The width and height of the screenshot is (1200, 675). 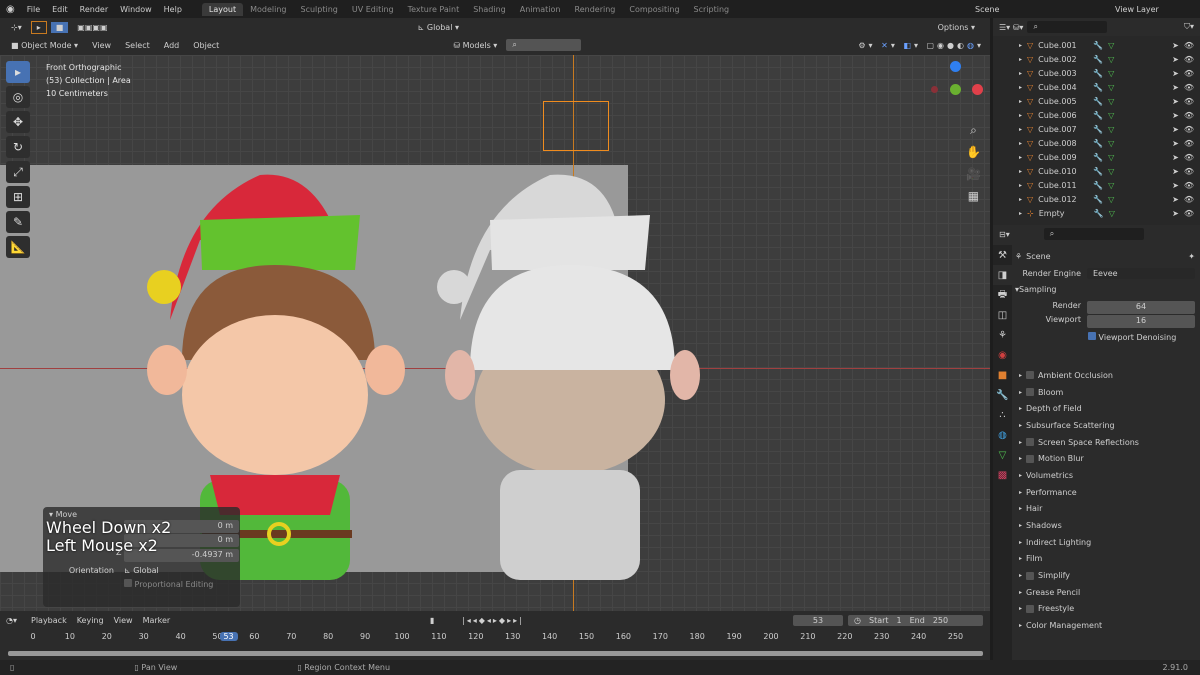 I want to click on outliner-search-input: ⌕, so click(x=1067, y=27).